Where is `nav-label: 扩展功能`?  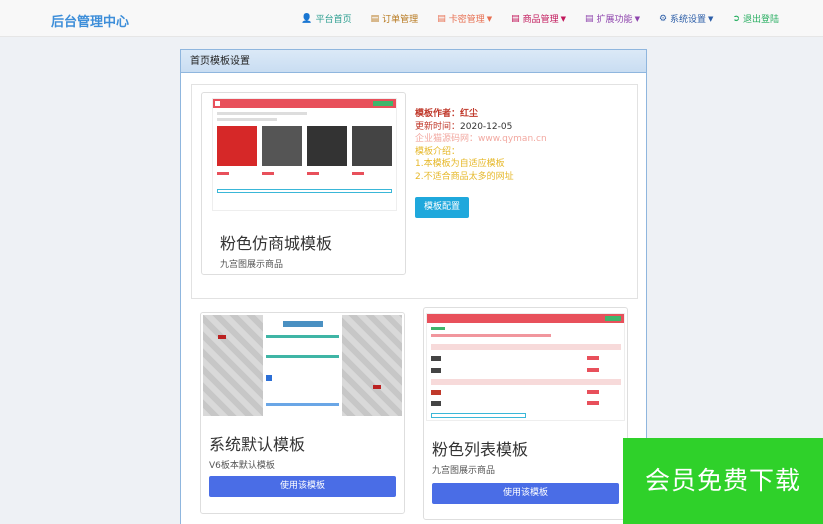 nav-label: 扩展功能 is located at coordinates (614, 20).